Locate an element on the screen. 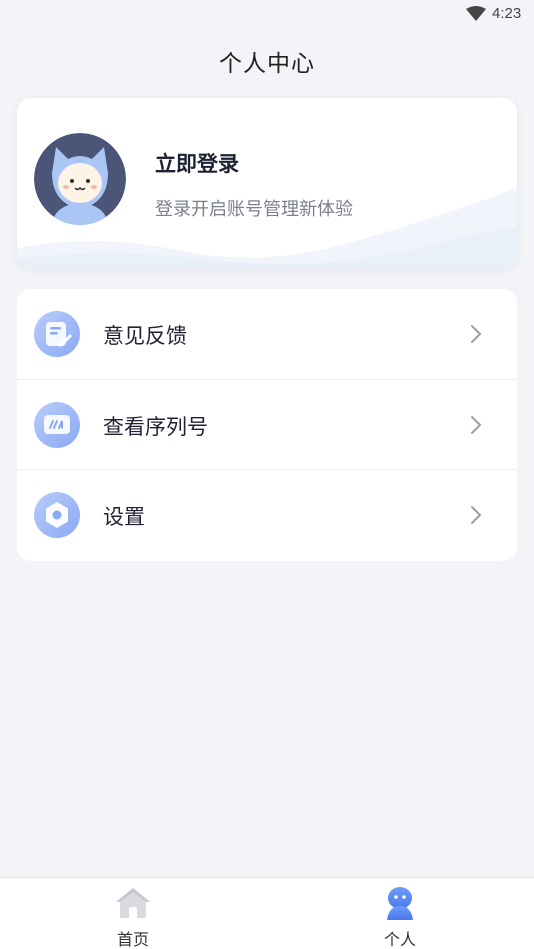 The image size is (534, 949). nav-label-profile: 个人 is located at coordinates (399, 939).